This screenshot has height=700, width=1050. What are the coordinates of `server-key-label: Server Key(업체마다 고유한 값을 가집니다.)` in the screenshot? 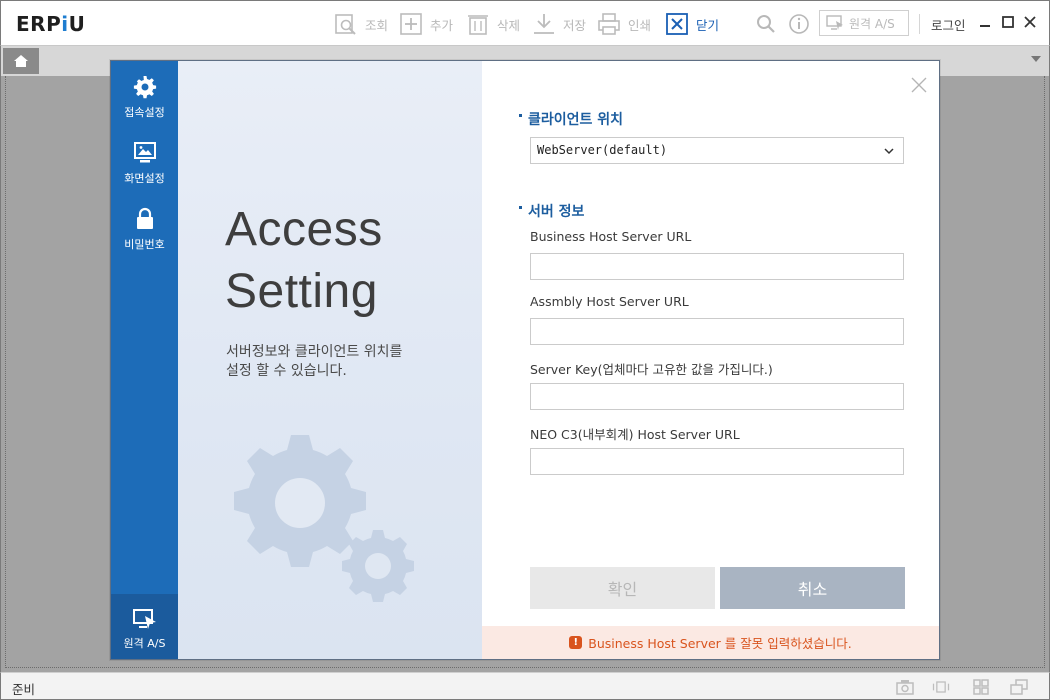 It's located at (651, 369).